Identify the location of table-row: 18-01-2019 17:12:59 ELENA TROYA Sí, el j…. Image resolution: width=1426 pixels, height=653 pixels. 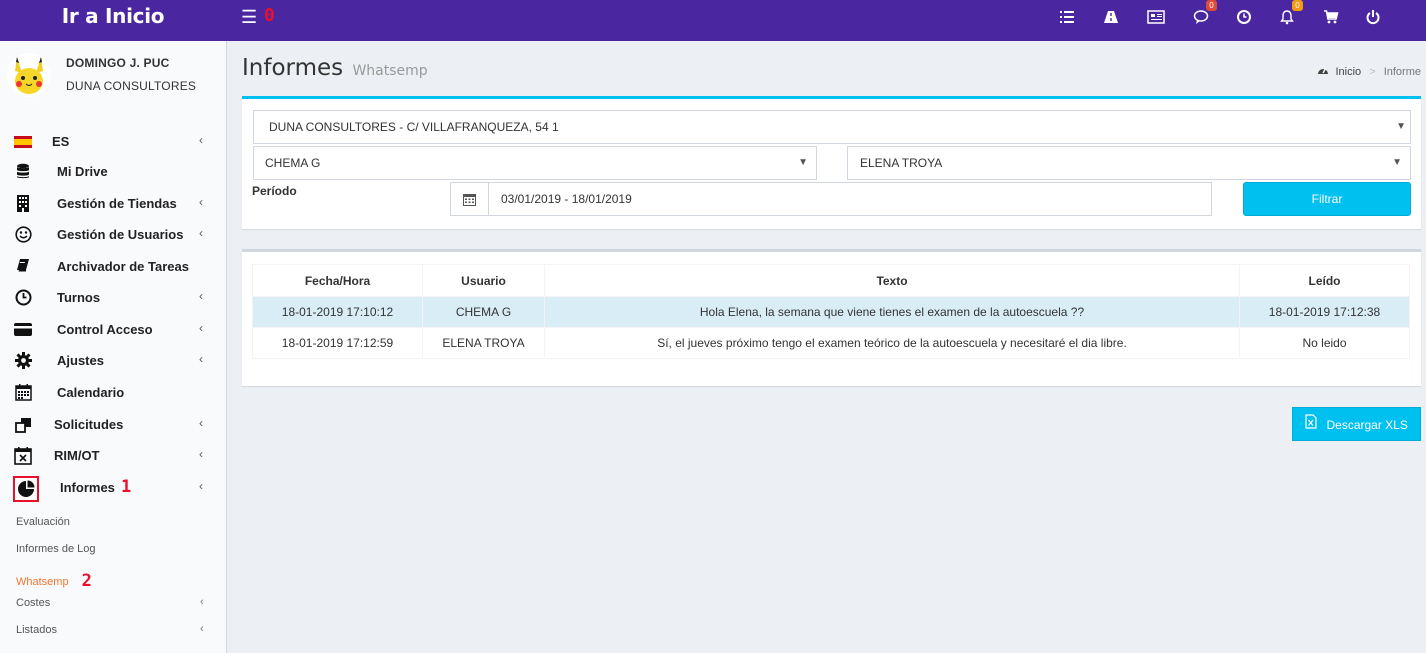
(831, 343).